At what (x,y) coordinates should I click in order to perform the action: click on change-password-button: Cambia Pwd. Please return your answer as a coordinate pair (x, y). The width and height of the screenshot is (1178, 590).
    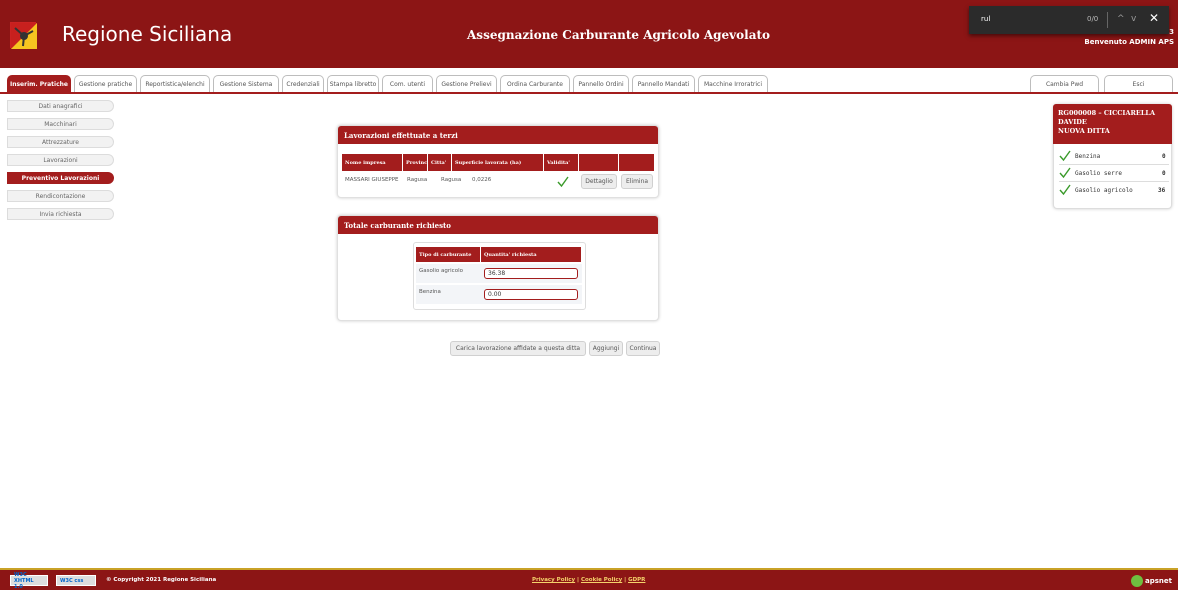
    Looking at the image, I should click on (1064, 84).